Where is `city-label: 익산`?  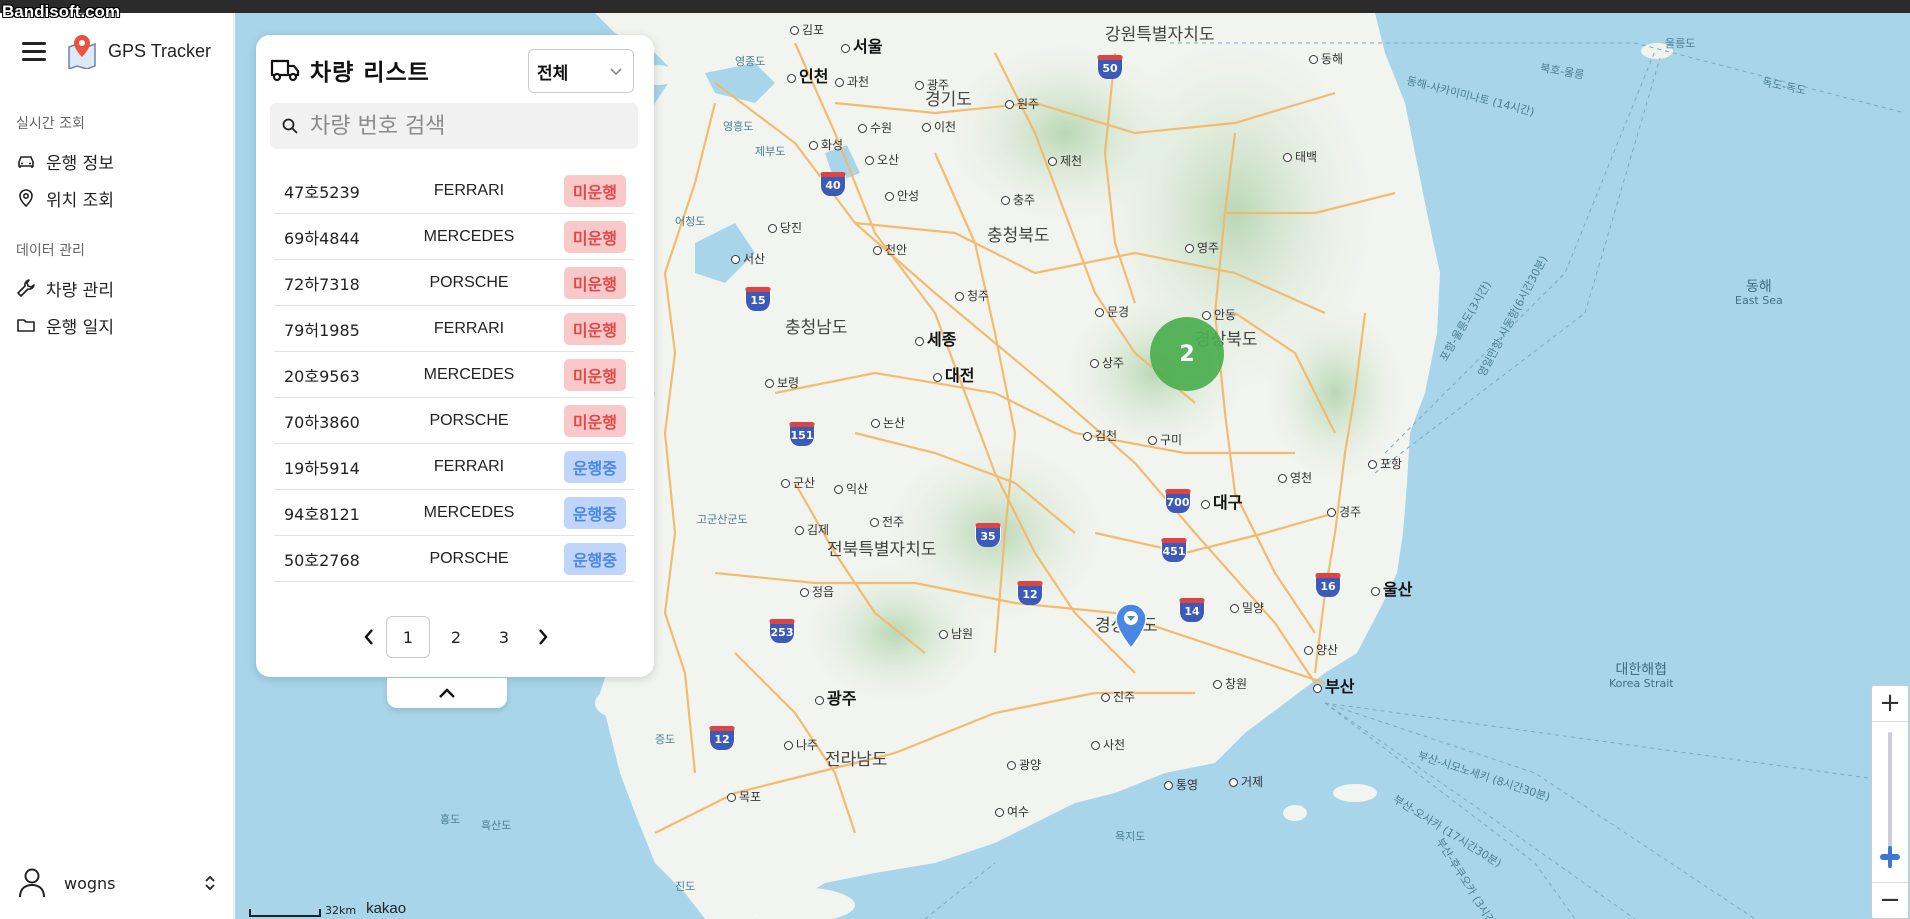 city-label: 익산 is located at coordinates (851, 488).